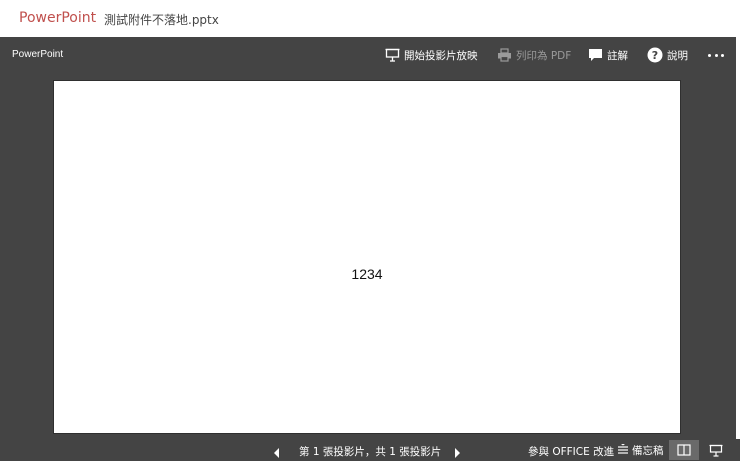  What do you see at coordinates (738, 238) in the screenshot?
I see `right-edge` at bounding box center [738, 238].